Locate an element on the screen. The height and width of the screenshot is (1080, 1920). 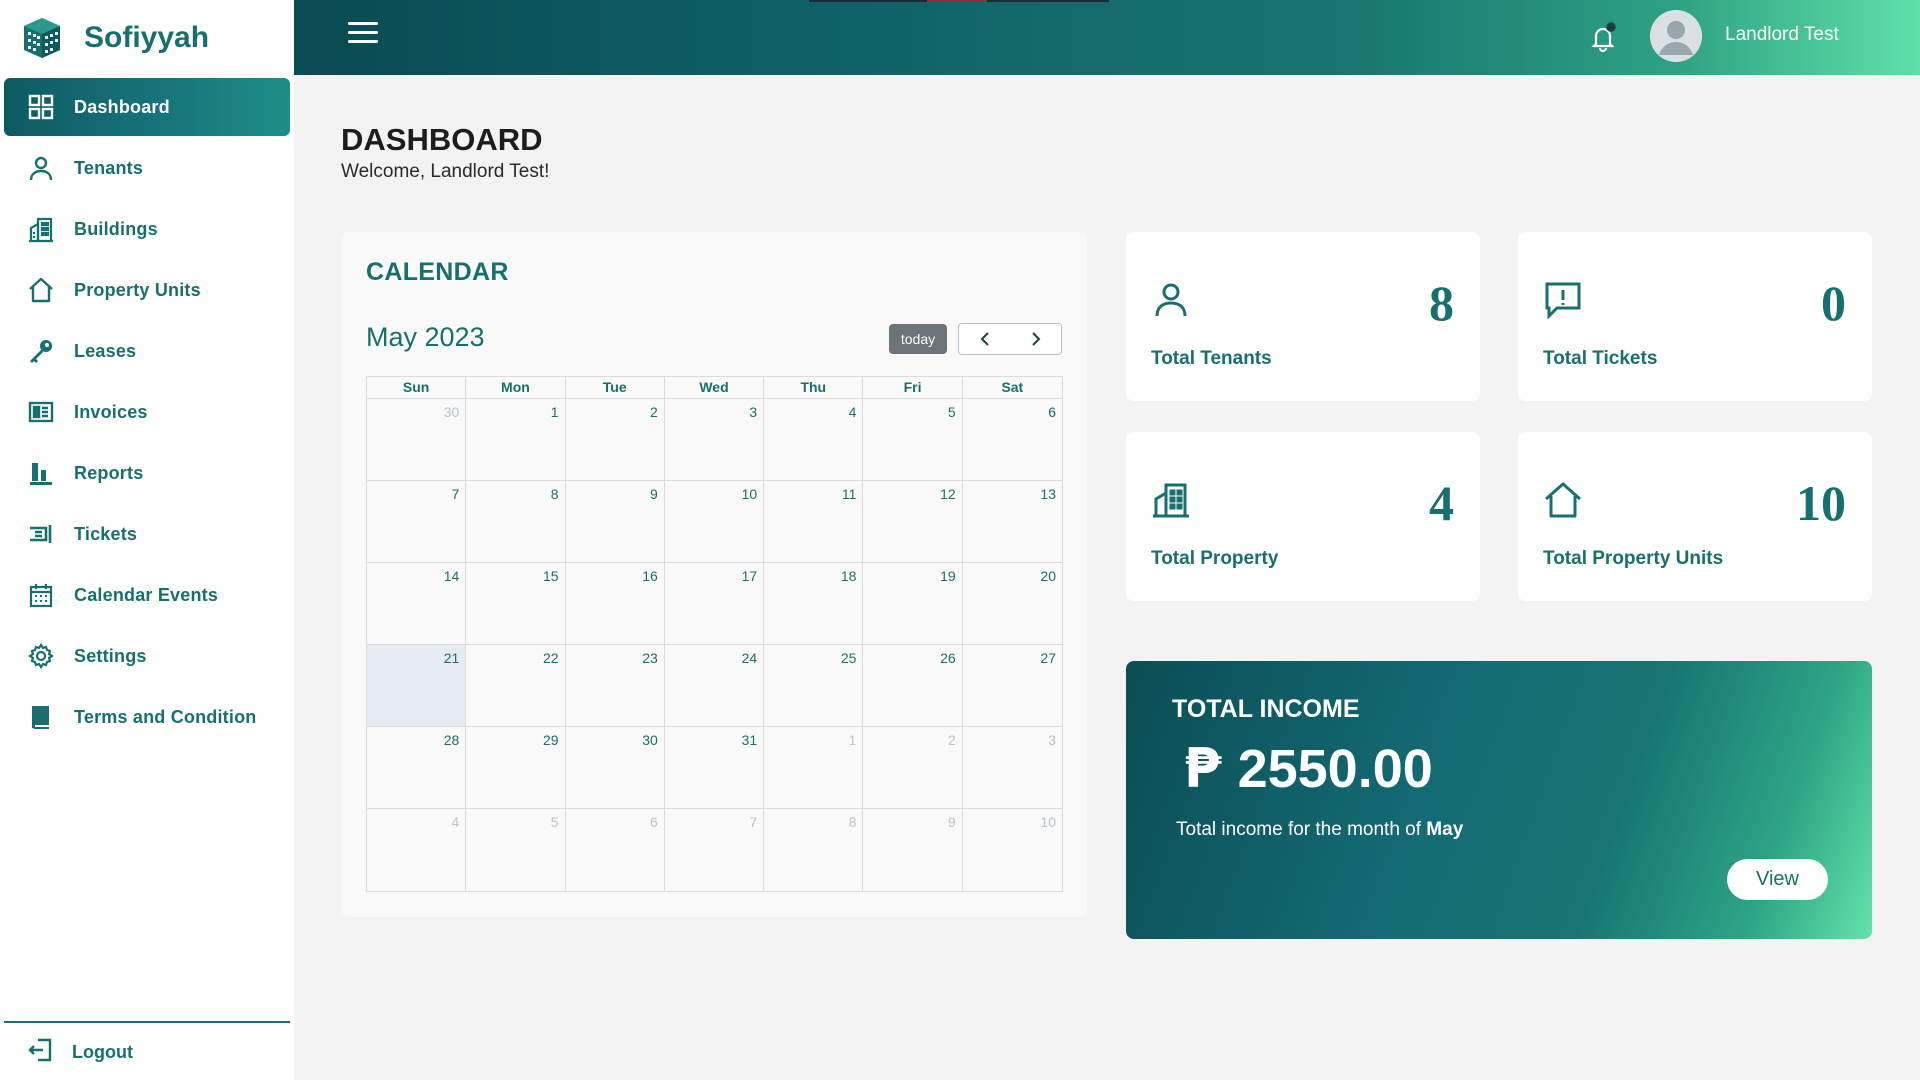
calendar-day-cell: 29 is located at coordinates (516, 767).